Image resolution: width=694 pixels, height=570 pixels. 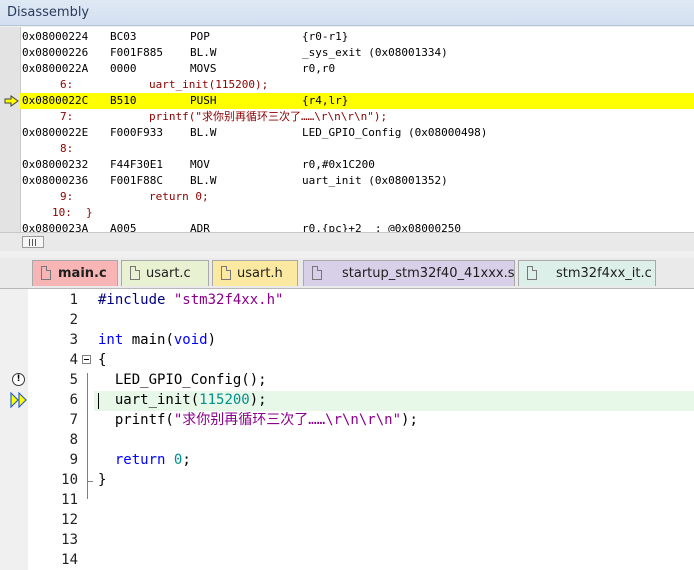 I want to click on string-literal: "求你别再循环三次了……\r\n\r\n", so click(x=287, y=420).